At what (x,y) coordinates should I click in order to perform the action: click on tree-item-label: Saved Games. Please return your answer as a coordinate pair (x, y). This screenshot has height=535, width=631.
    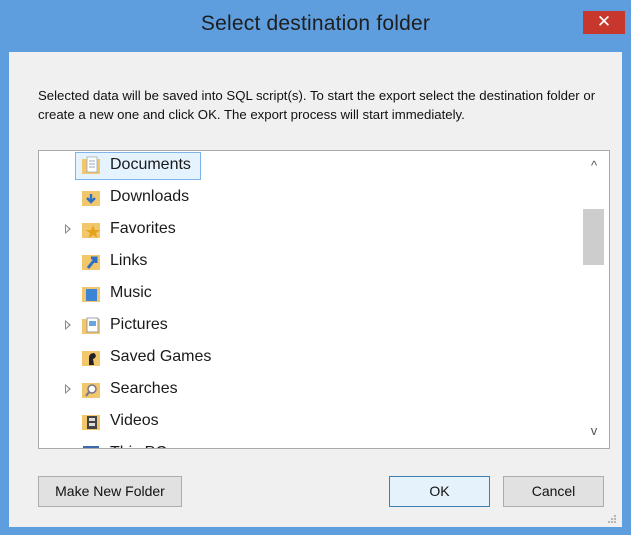
    Looking at the image, I should click on (161, 356).